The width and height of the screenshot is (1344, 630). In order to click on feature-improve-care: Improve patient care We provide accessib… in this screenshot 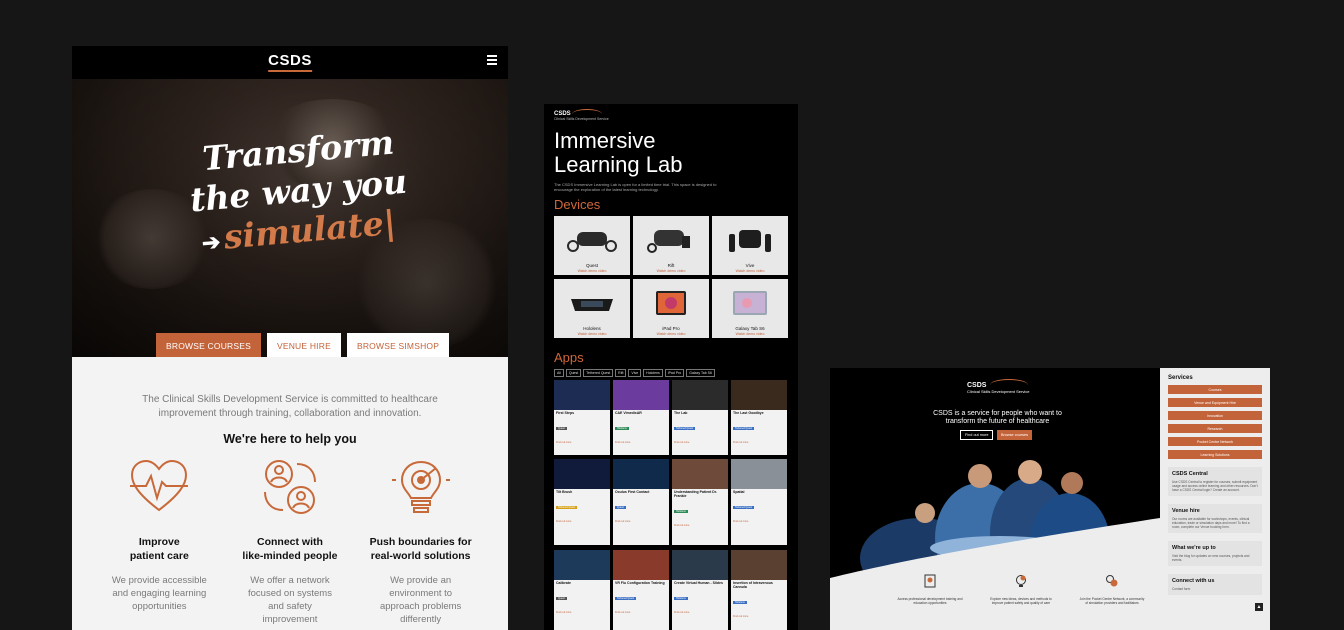, I will do `click(159, 541)`.